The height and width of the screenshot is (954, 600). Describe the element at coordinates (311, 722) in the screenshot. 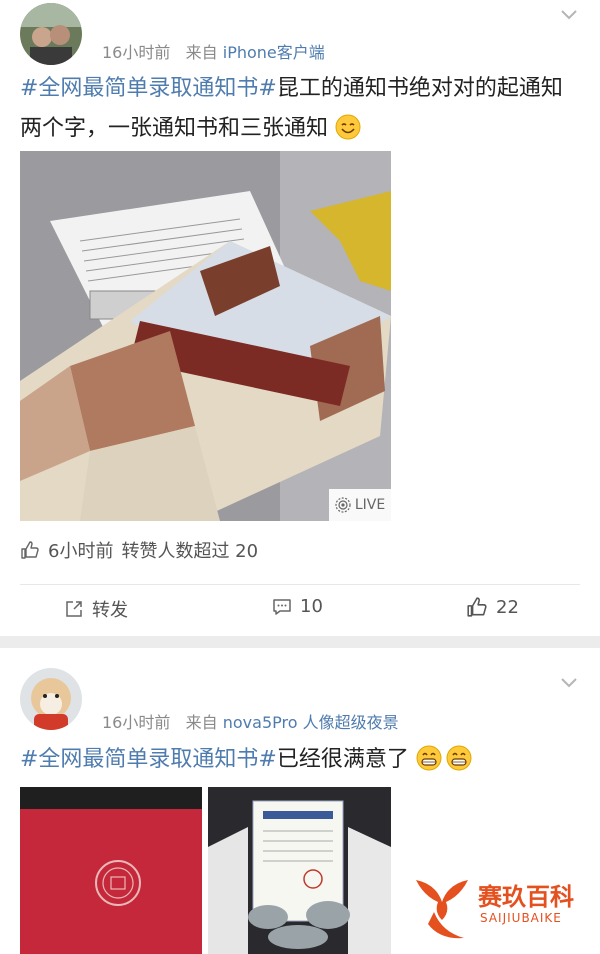

I see `post-source: nova5Pro 人像超级夜景` at that location.